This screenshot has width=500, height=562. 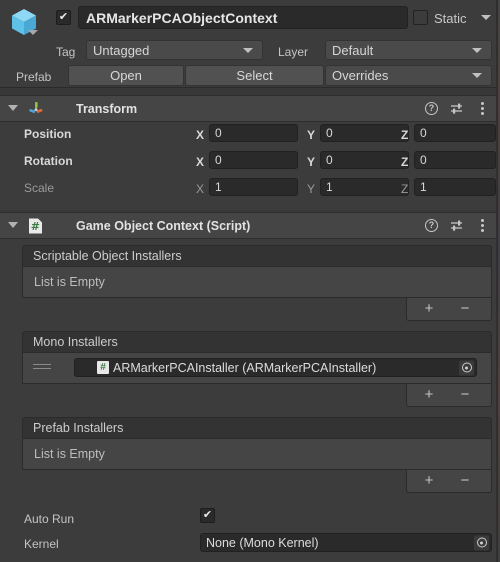 What do you see at coordinates (174, 50) in the screenshot?
I see `tag-dropdown: Untagged` at bounding box center [174, 50].